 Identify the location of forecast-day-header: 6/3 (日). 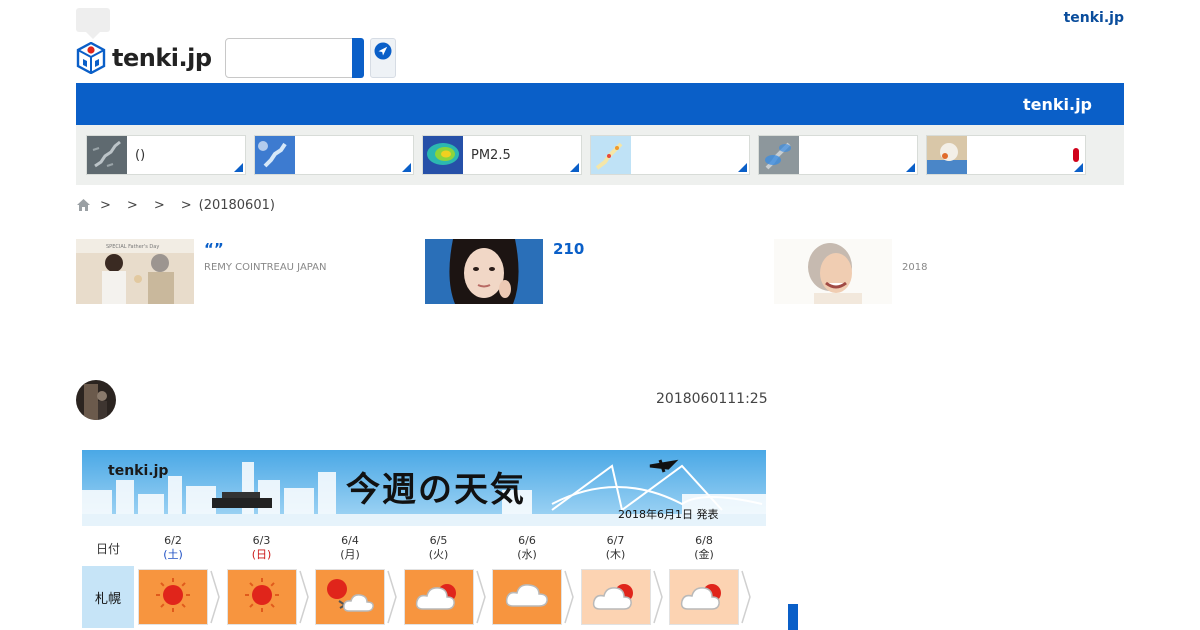
(262, 548).